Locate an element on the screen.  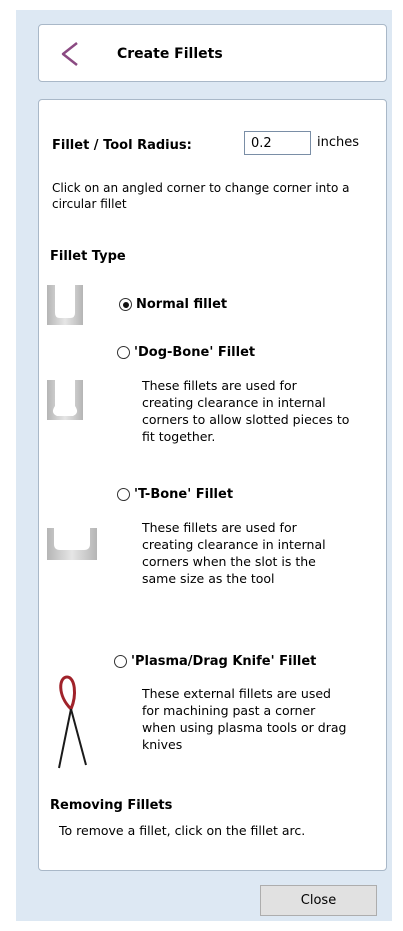
normal-fillet-option: Normal fillet is located at coordinates (173, 304).